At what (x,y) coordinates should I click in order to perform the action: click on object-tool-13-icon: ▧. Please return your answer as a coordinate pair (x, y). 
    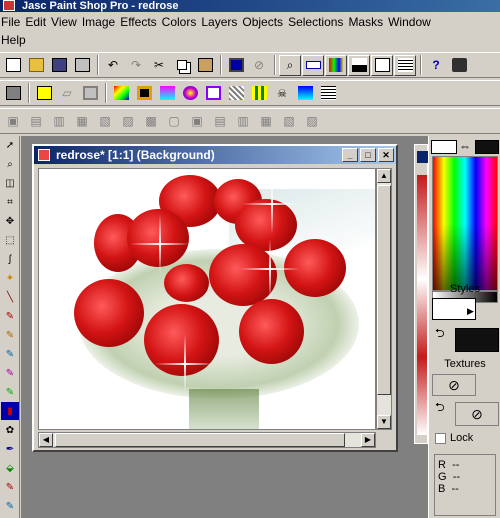
    Looking at the image, I should click on (289, 121).